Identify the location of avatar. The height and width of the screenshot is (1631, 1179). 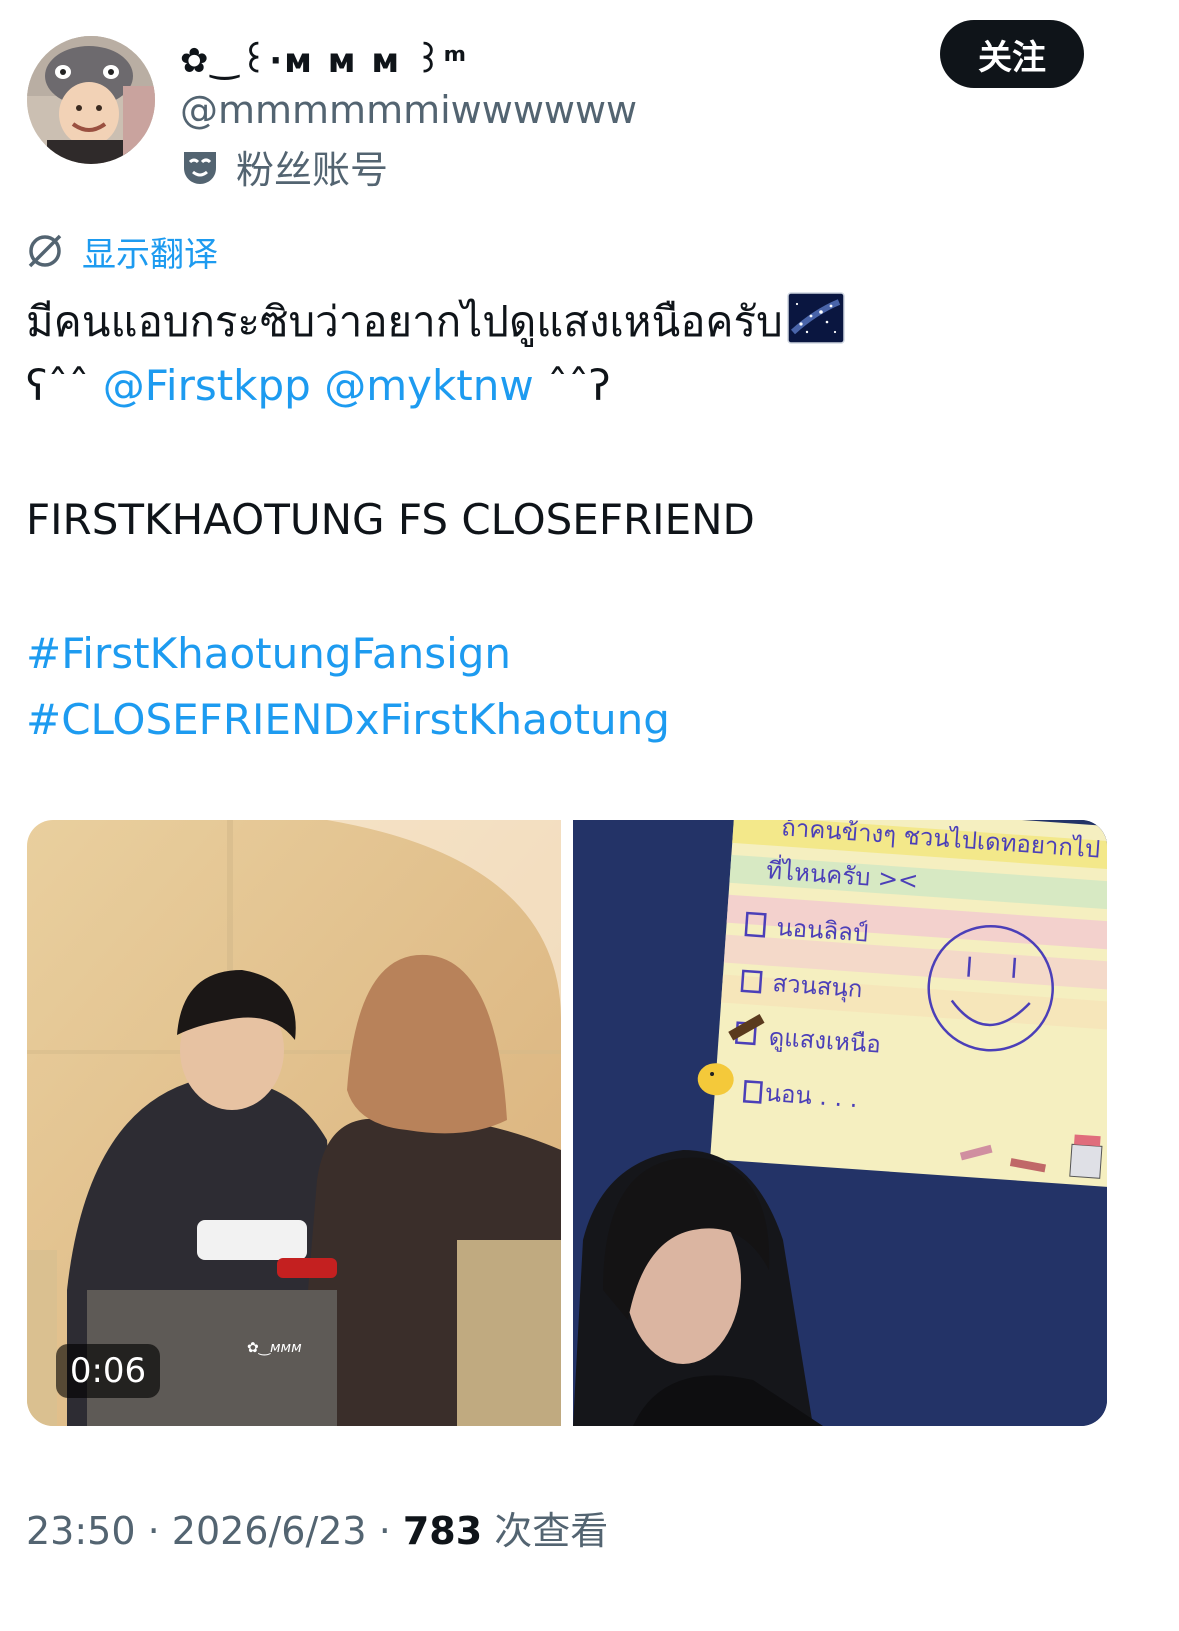
(91, 100).